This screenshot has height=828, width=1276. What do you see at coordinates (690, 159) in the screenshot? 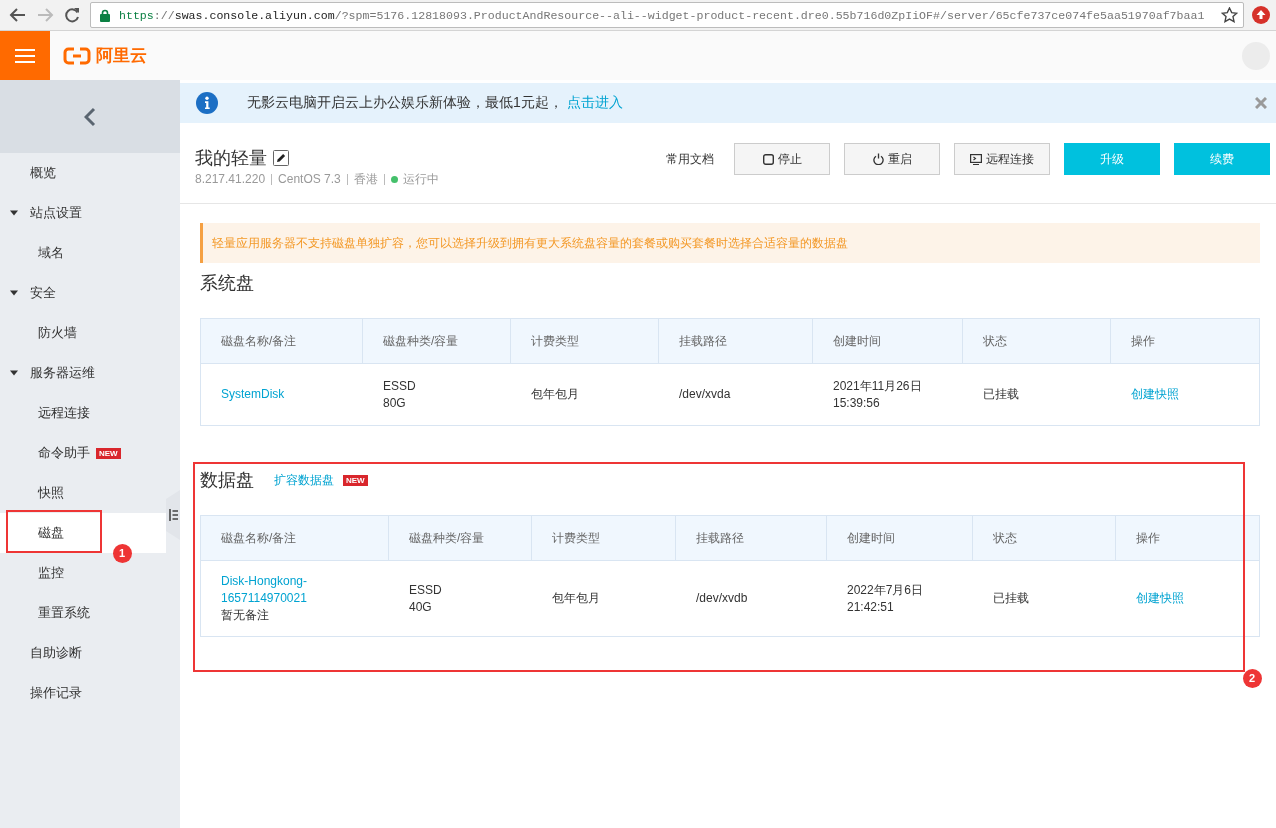
I see `docs-link: 常用文档` at bounding box center [690, 159].